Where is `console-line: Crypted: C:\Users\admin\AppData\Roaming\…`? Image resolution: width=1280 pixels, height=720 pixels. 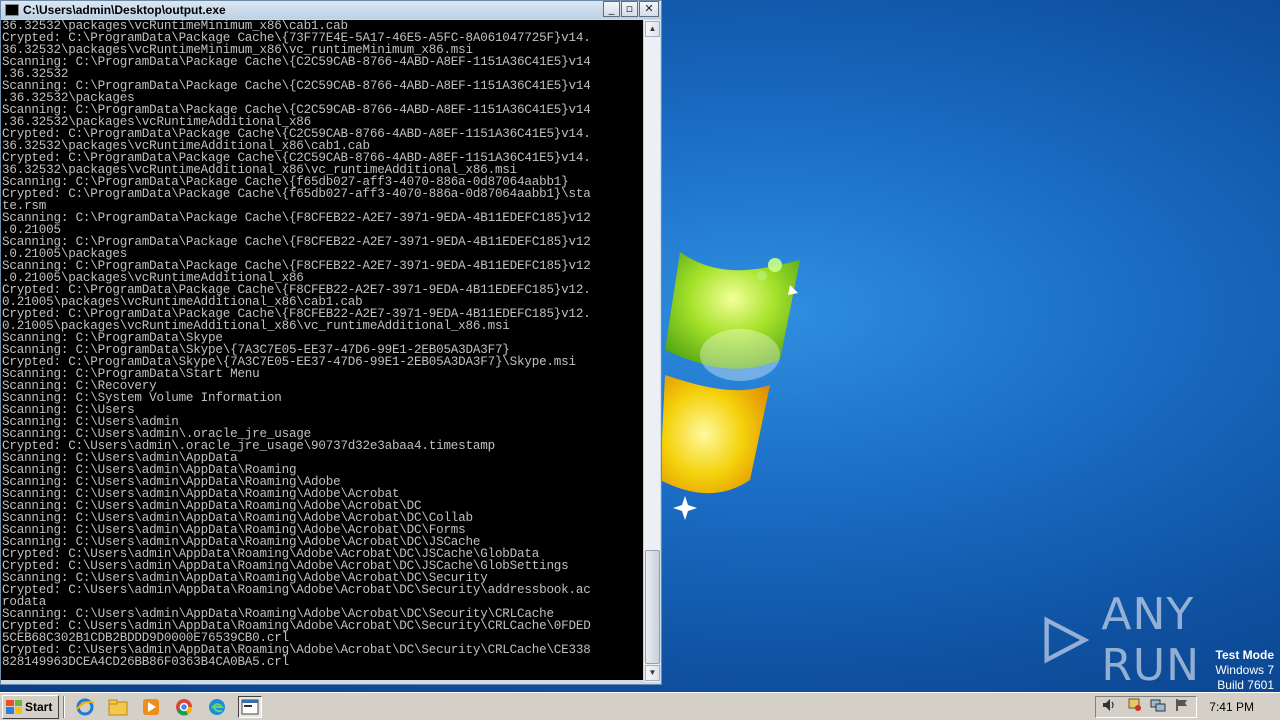
console-line: Crypted: C:\Users\admin\AppData\Roaming\… is located at coordinates (296, 590).